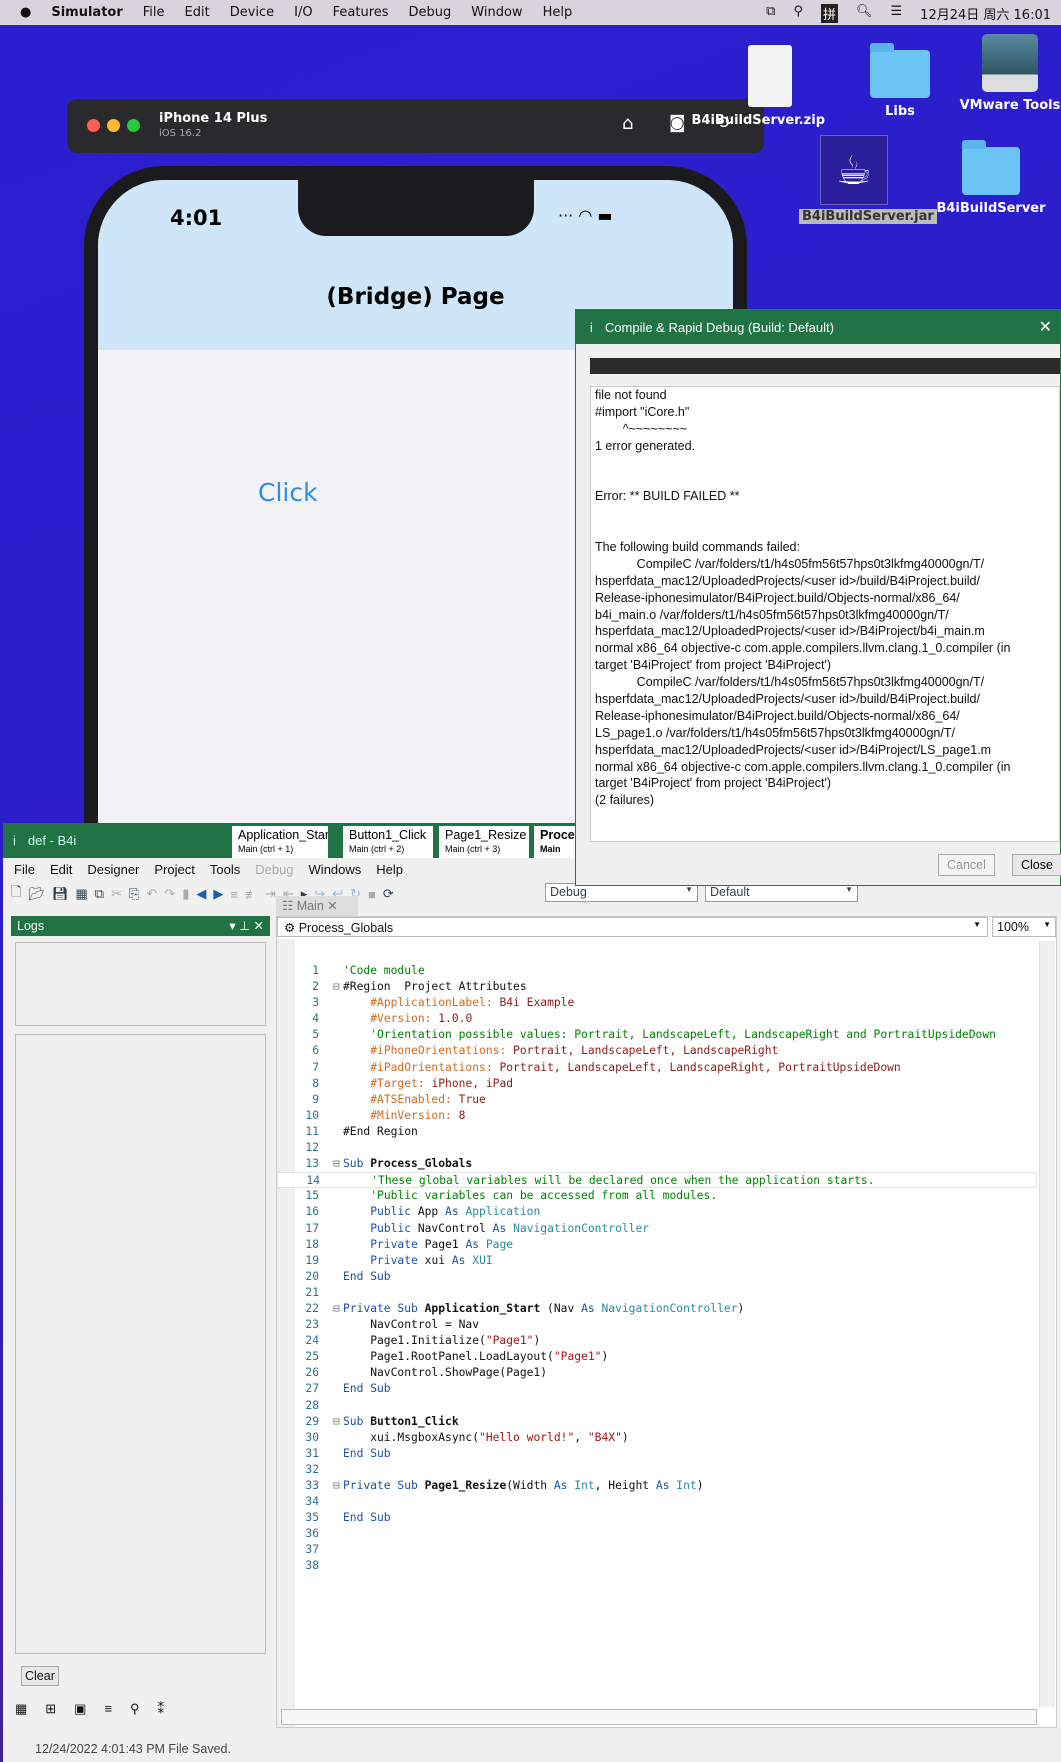  What do you see at coordinates (659, 1717) in the screenshot?
I see `horizontal-scrollbar` at bounding box center [659, 1717].